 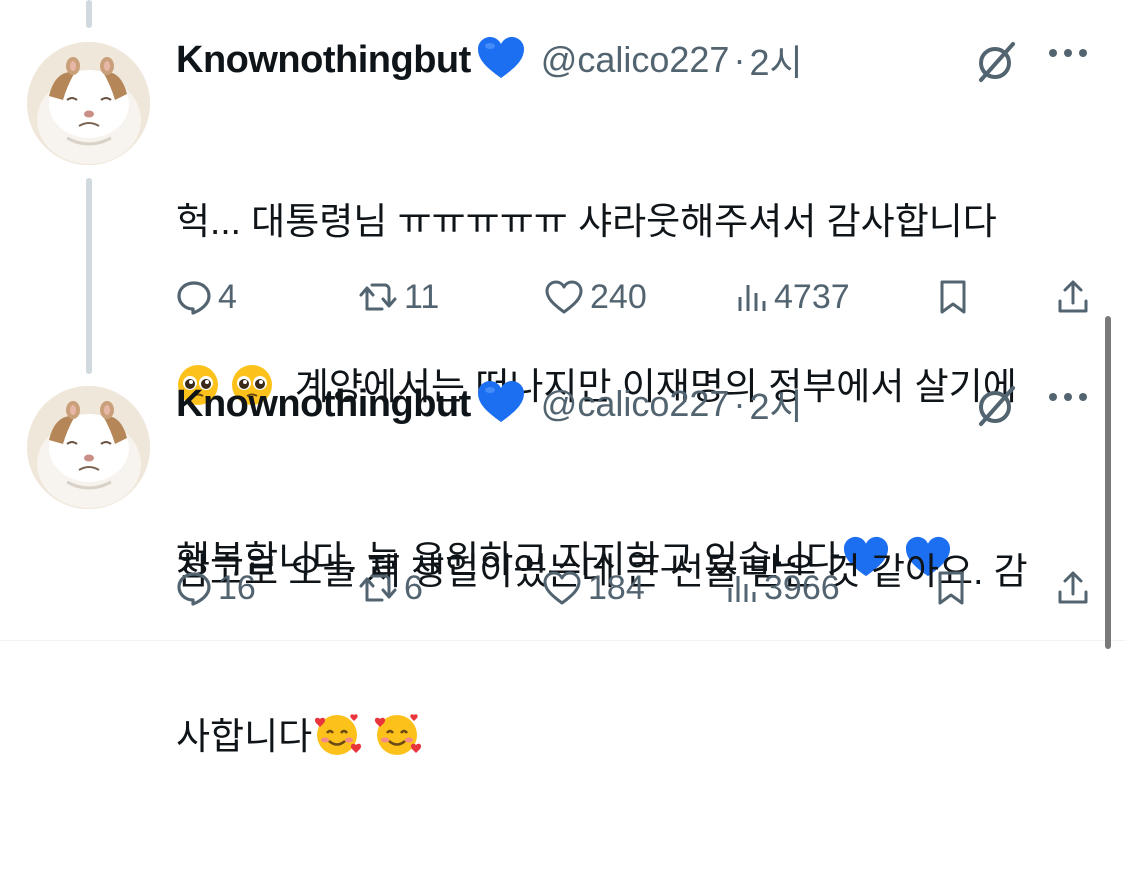 What do you see at coordinates (562, 640) in the screenshot?
I see `tweet-divider` at bounding box center [562, 640].